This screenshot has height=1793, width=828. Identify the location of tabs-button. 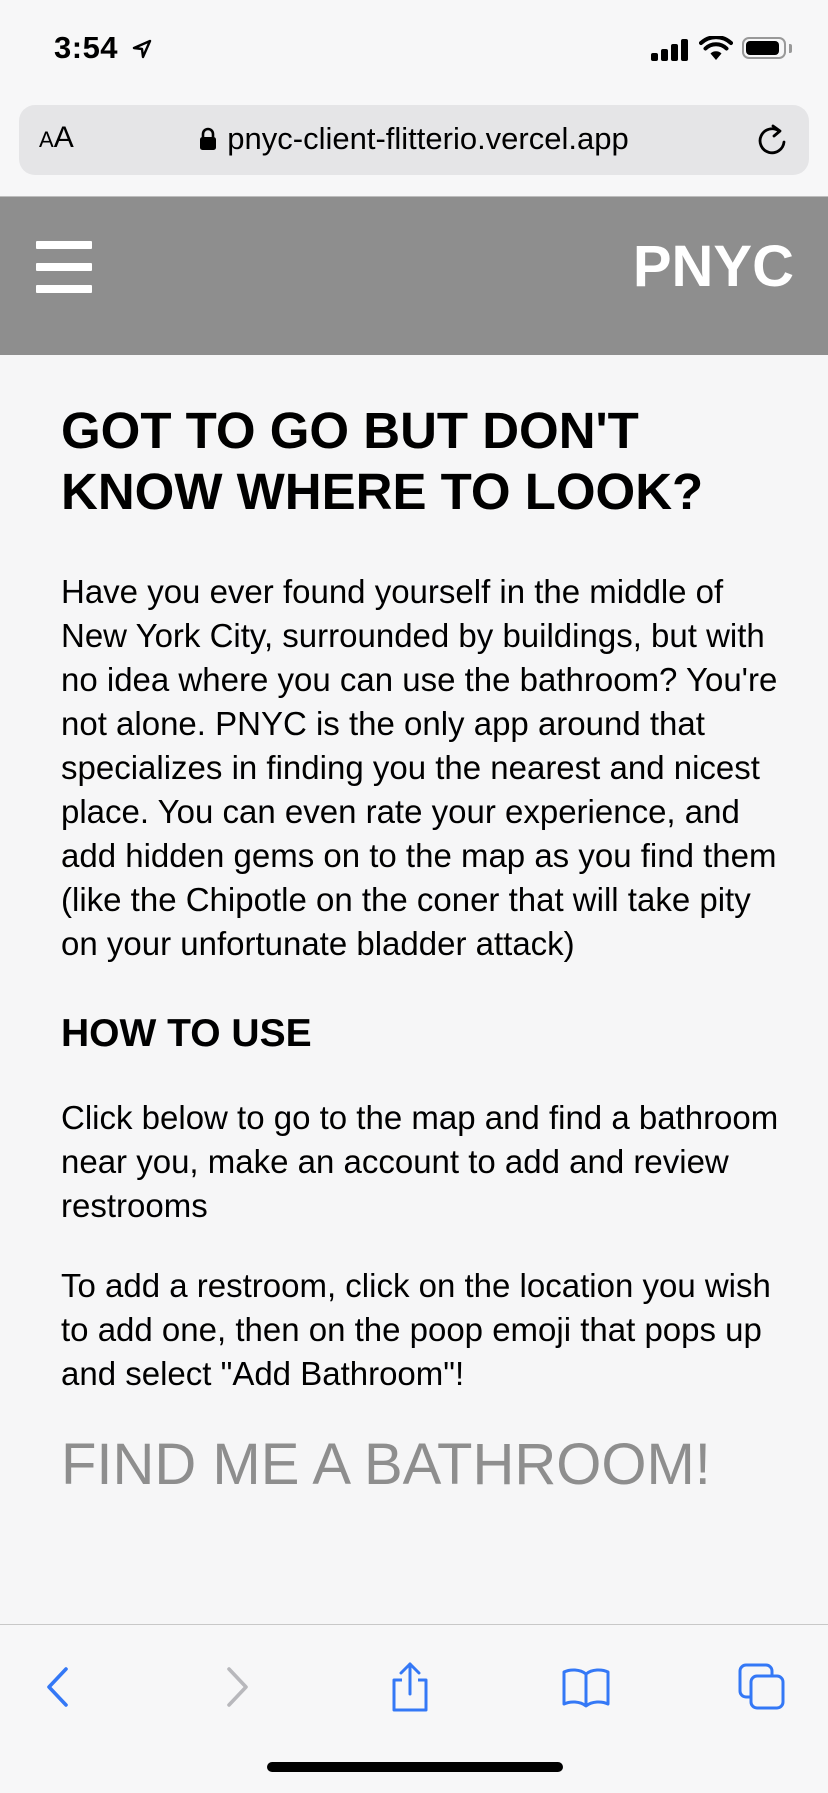
(762, 1687).